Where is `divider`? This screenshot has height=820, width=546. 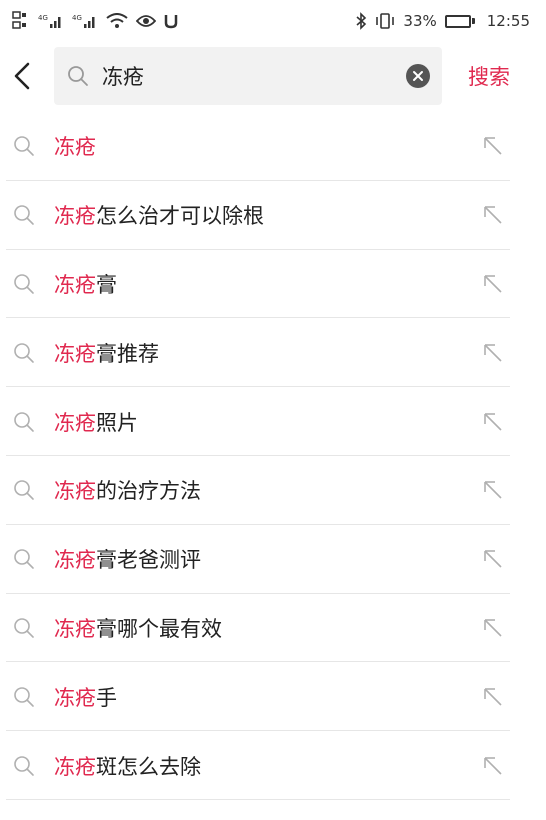
divider is located at coordinates (258, 799).